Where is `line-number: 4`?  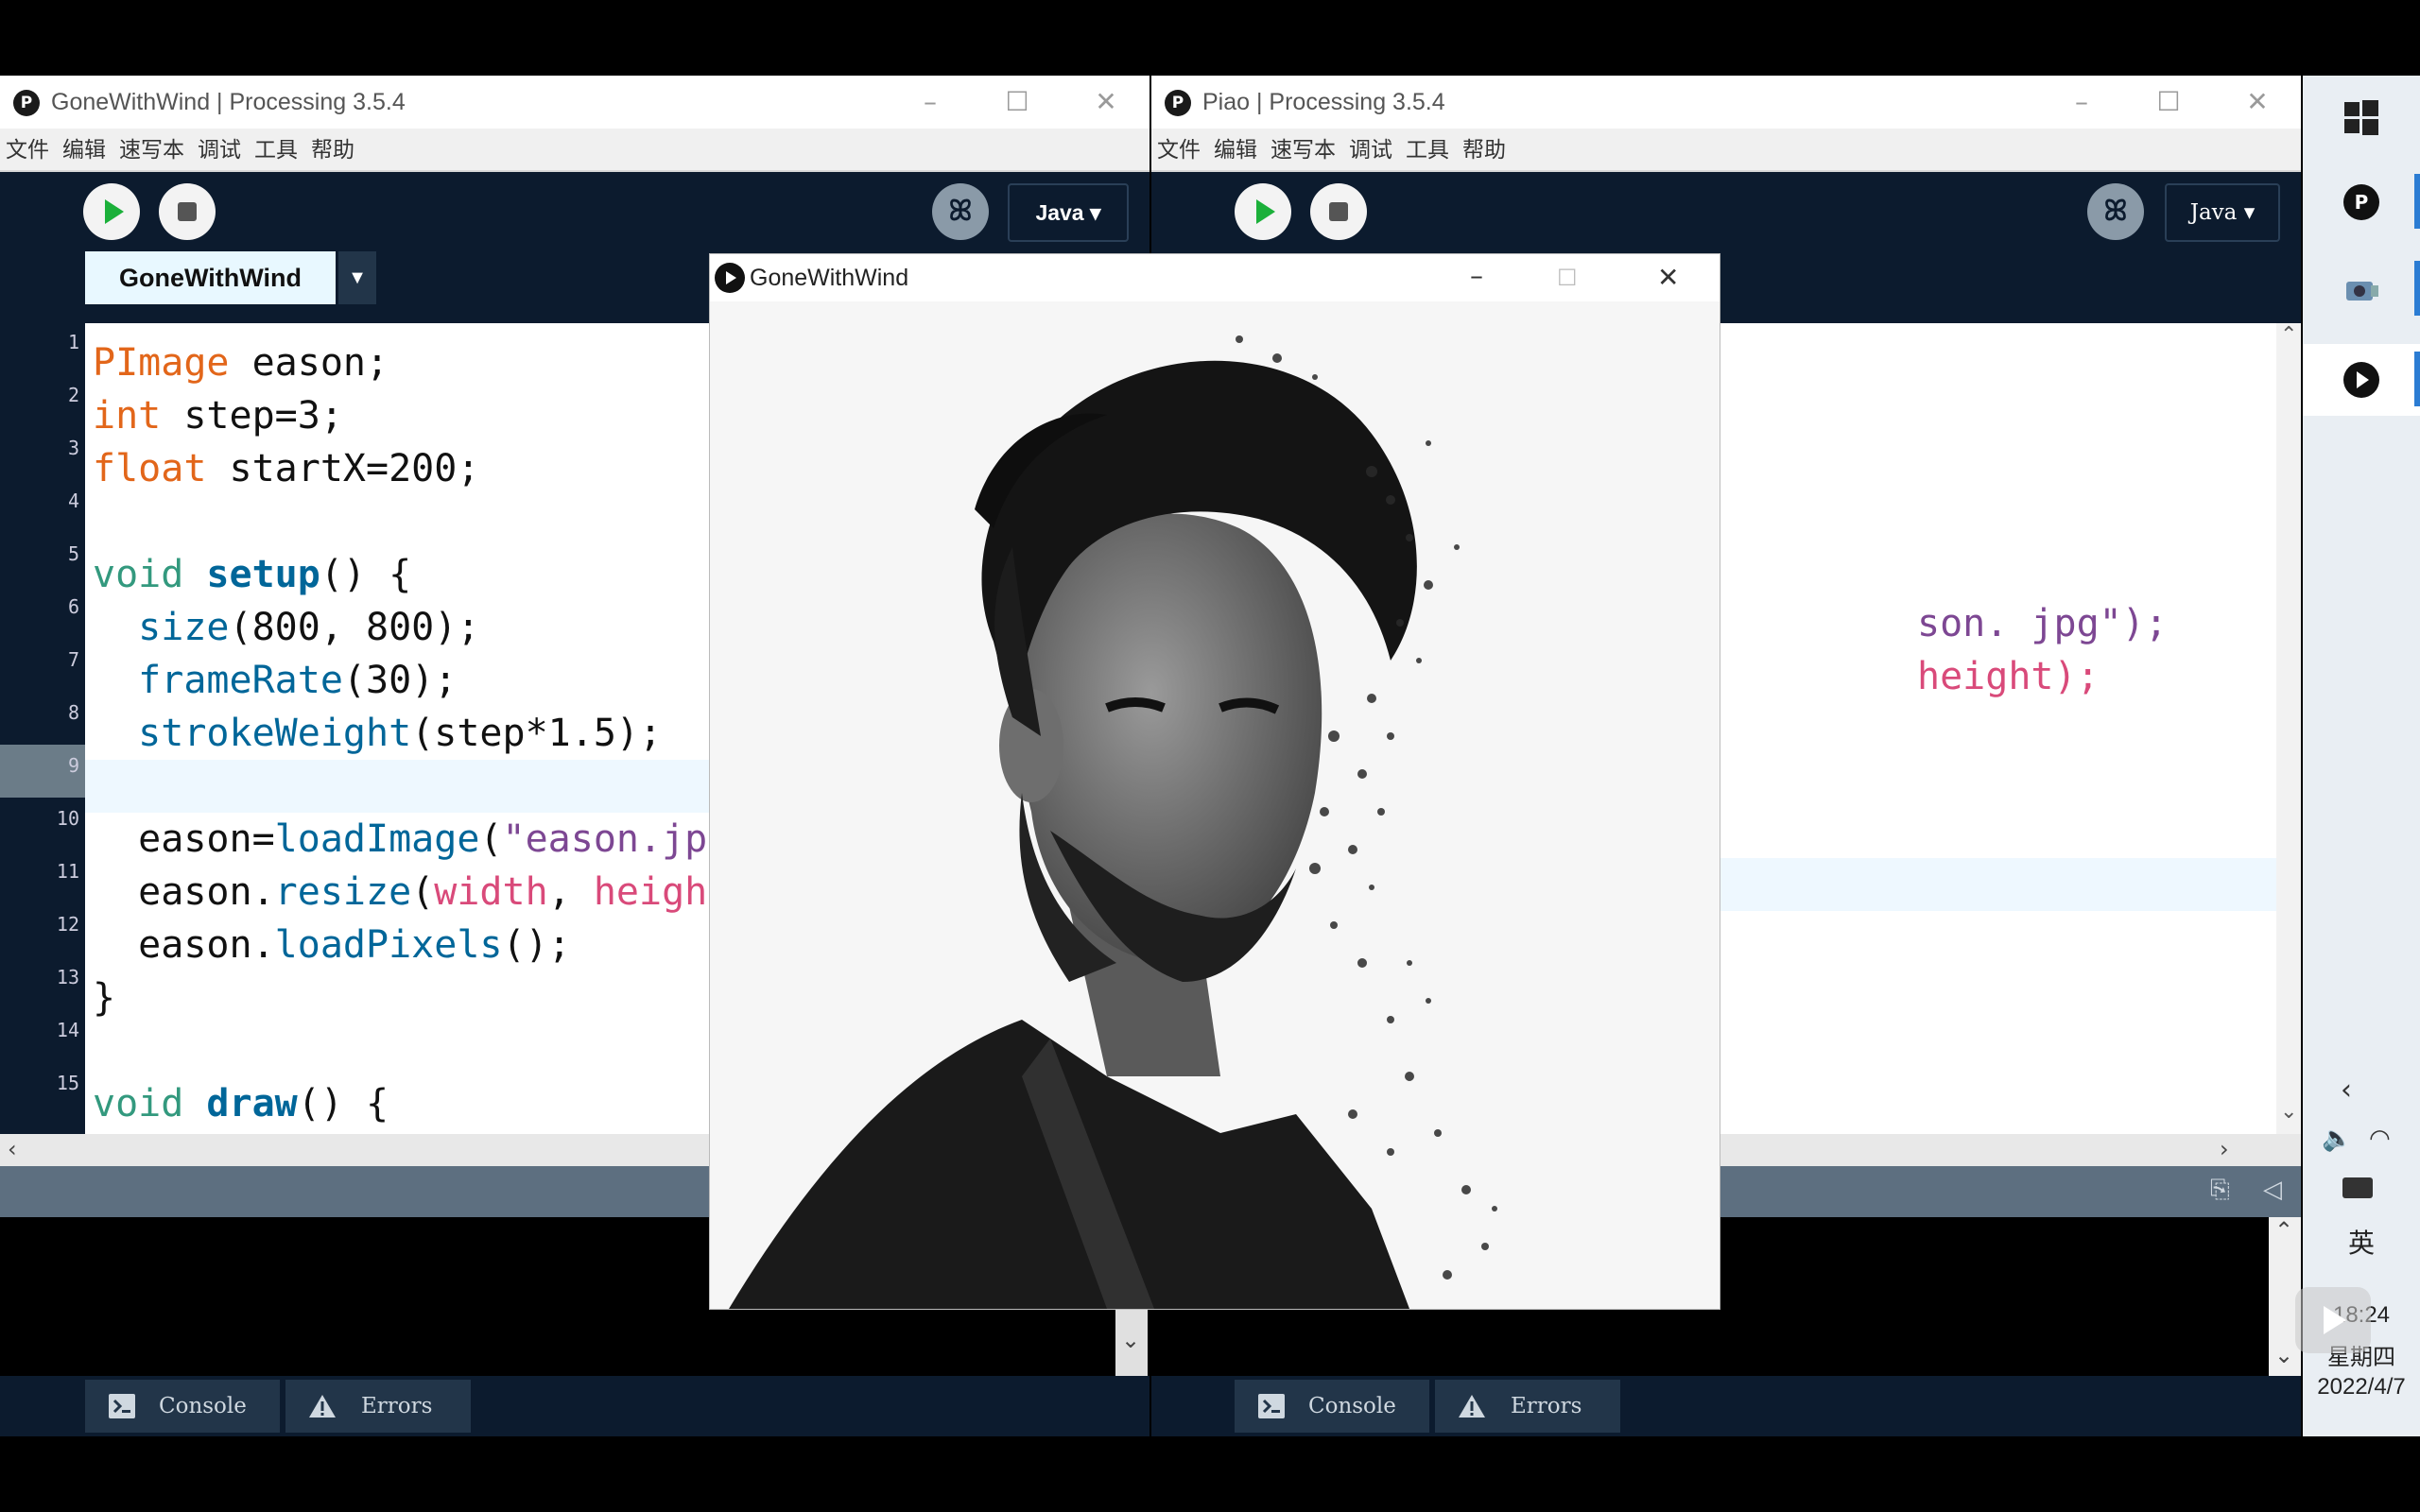
line-number: 4 is located at coordinates (73, 501).